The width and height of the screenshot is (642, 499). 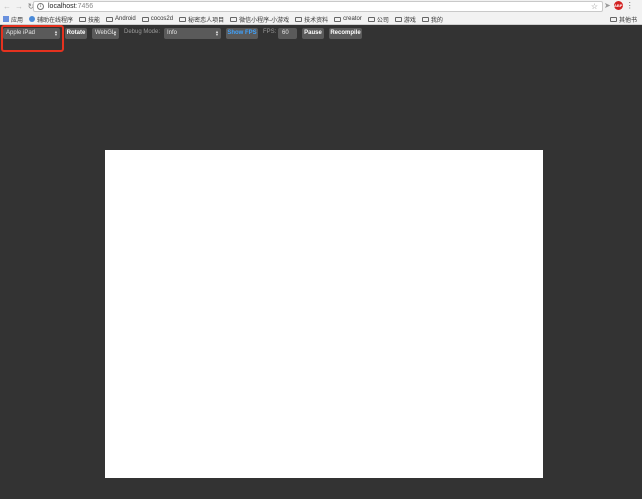 What do you see at coordinates (192, 33) in the screenshot?
I see `debug-mode-select: Info ▲ ▼` at bounding box center [192, 33].